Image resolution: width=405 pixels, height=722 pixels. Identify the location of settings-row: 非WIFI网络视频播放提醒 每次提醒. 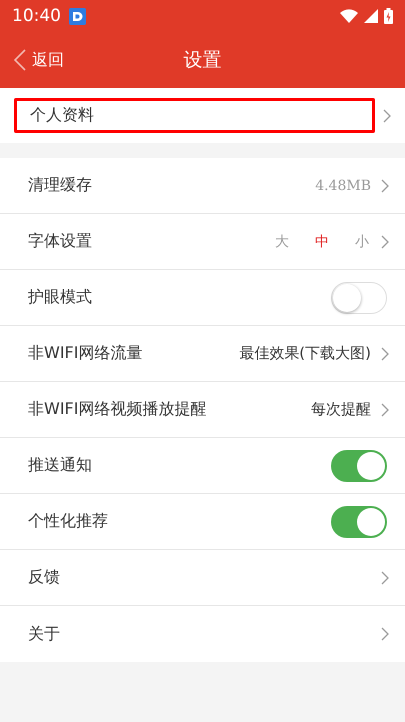
(202, 410).